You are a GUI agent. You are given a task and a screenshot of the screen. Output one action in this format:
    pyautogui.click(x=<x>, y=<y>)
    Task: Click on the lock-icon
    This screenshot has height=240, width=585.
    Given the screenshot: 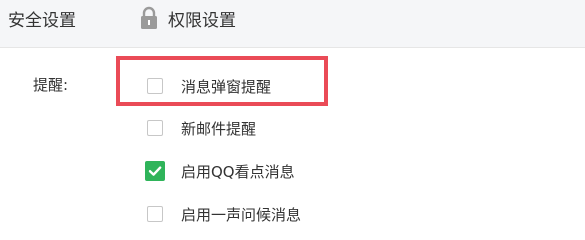 What is the action you would take?
    pyautogui.click(x=149, y=18)
    